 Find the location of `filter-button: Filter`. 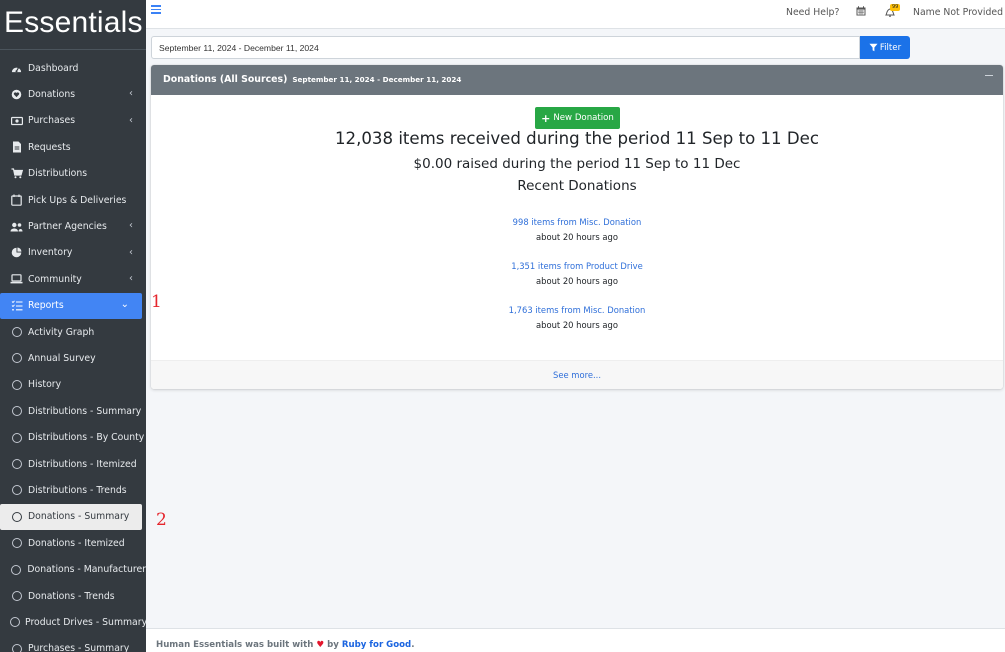

filter-button: Filter is located at coordinates (885, 47).